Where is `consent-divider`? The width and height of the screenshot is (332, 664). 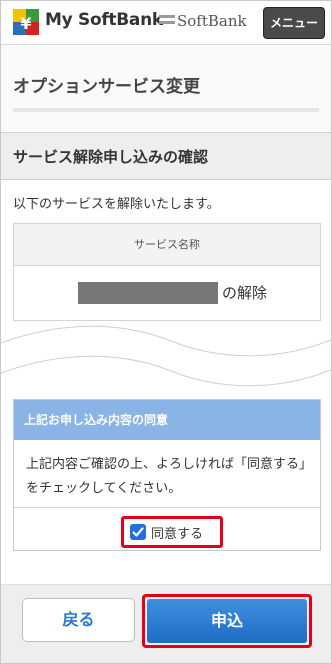
consent-divider is located at coordinates (167, 507).